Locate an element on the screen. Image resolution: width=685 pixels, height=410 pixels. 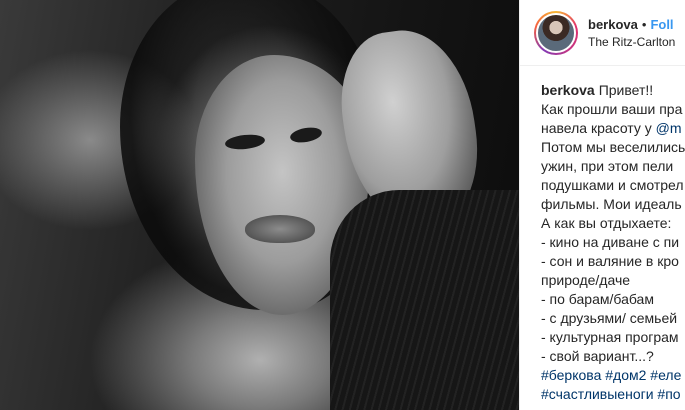
caption-username: berkova is located at coordinates (568, 90).